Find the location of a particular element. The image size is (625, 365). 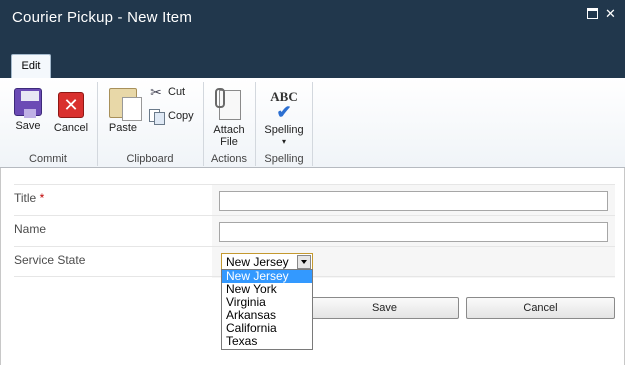

attach-file-icon is located at coordinates (229, 104).